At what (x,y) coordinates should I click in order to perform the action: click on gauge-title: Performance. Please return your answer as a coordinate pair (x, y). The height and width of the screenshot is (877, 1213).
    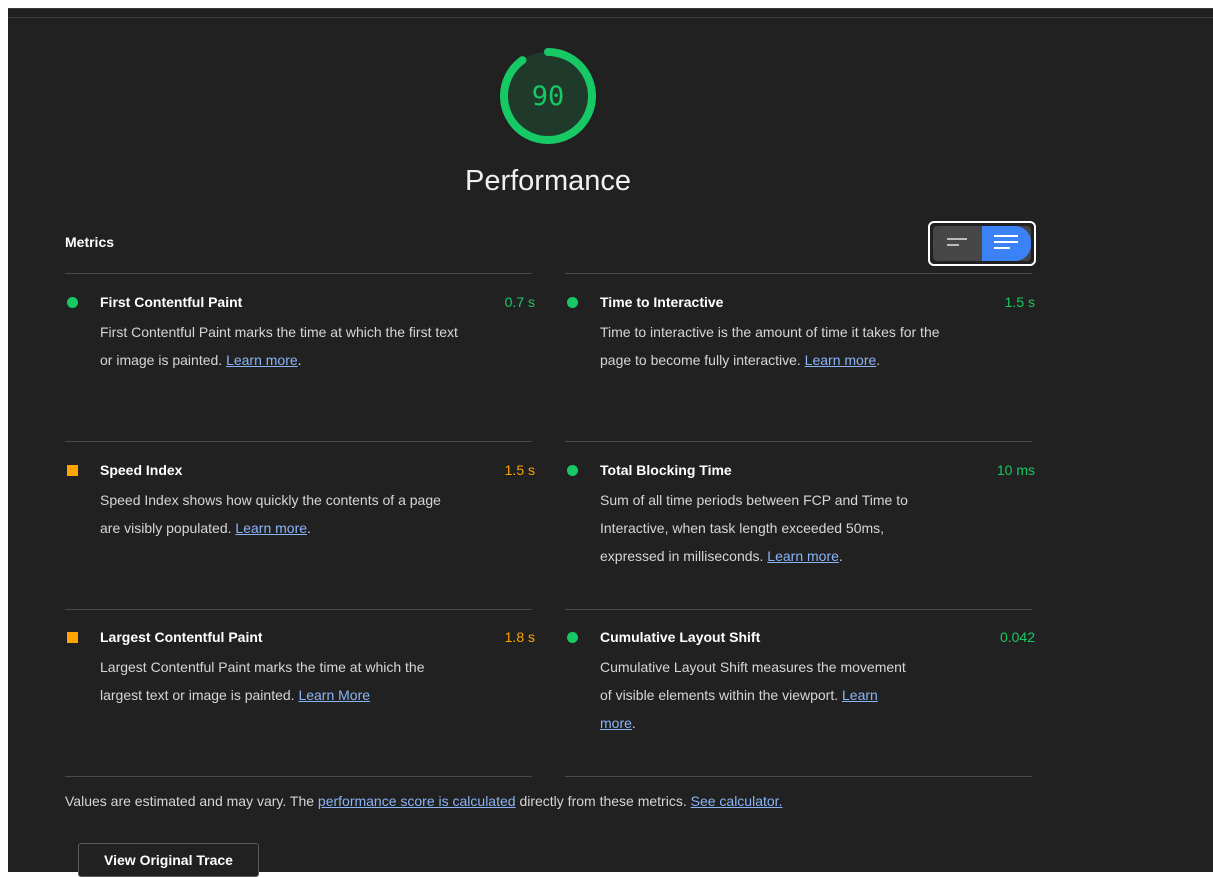
    Looking at the image, I should click on (547, 181).